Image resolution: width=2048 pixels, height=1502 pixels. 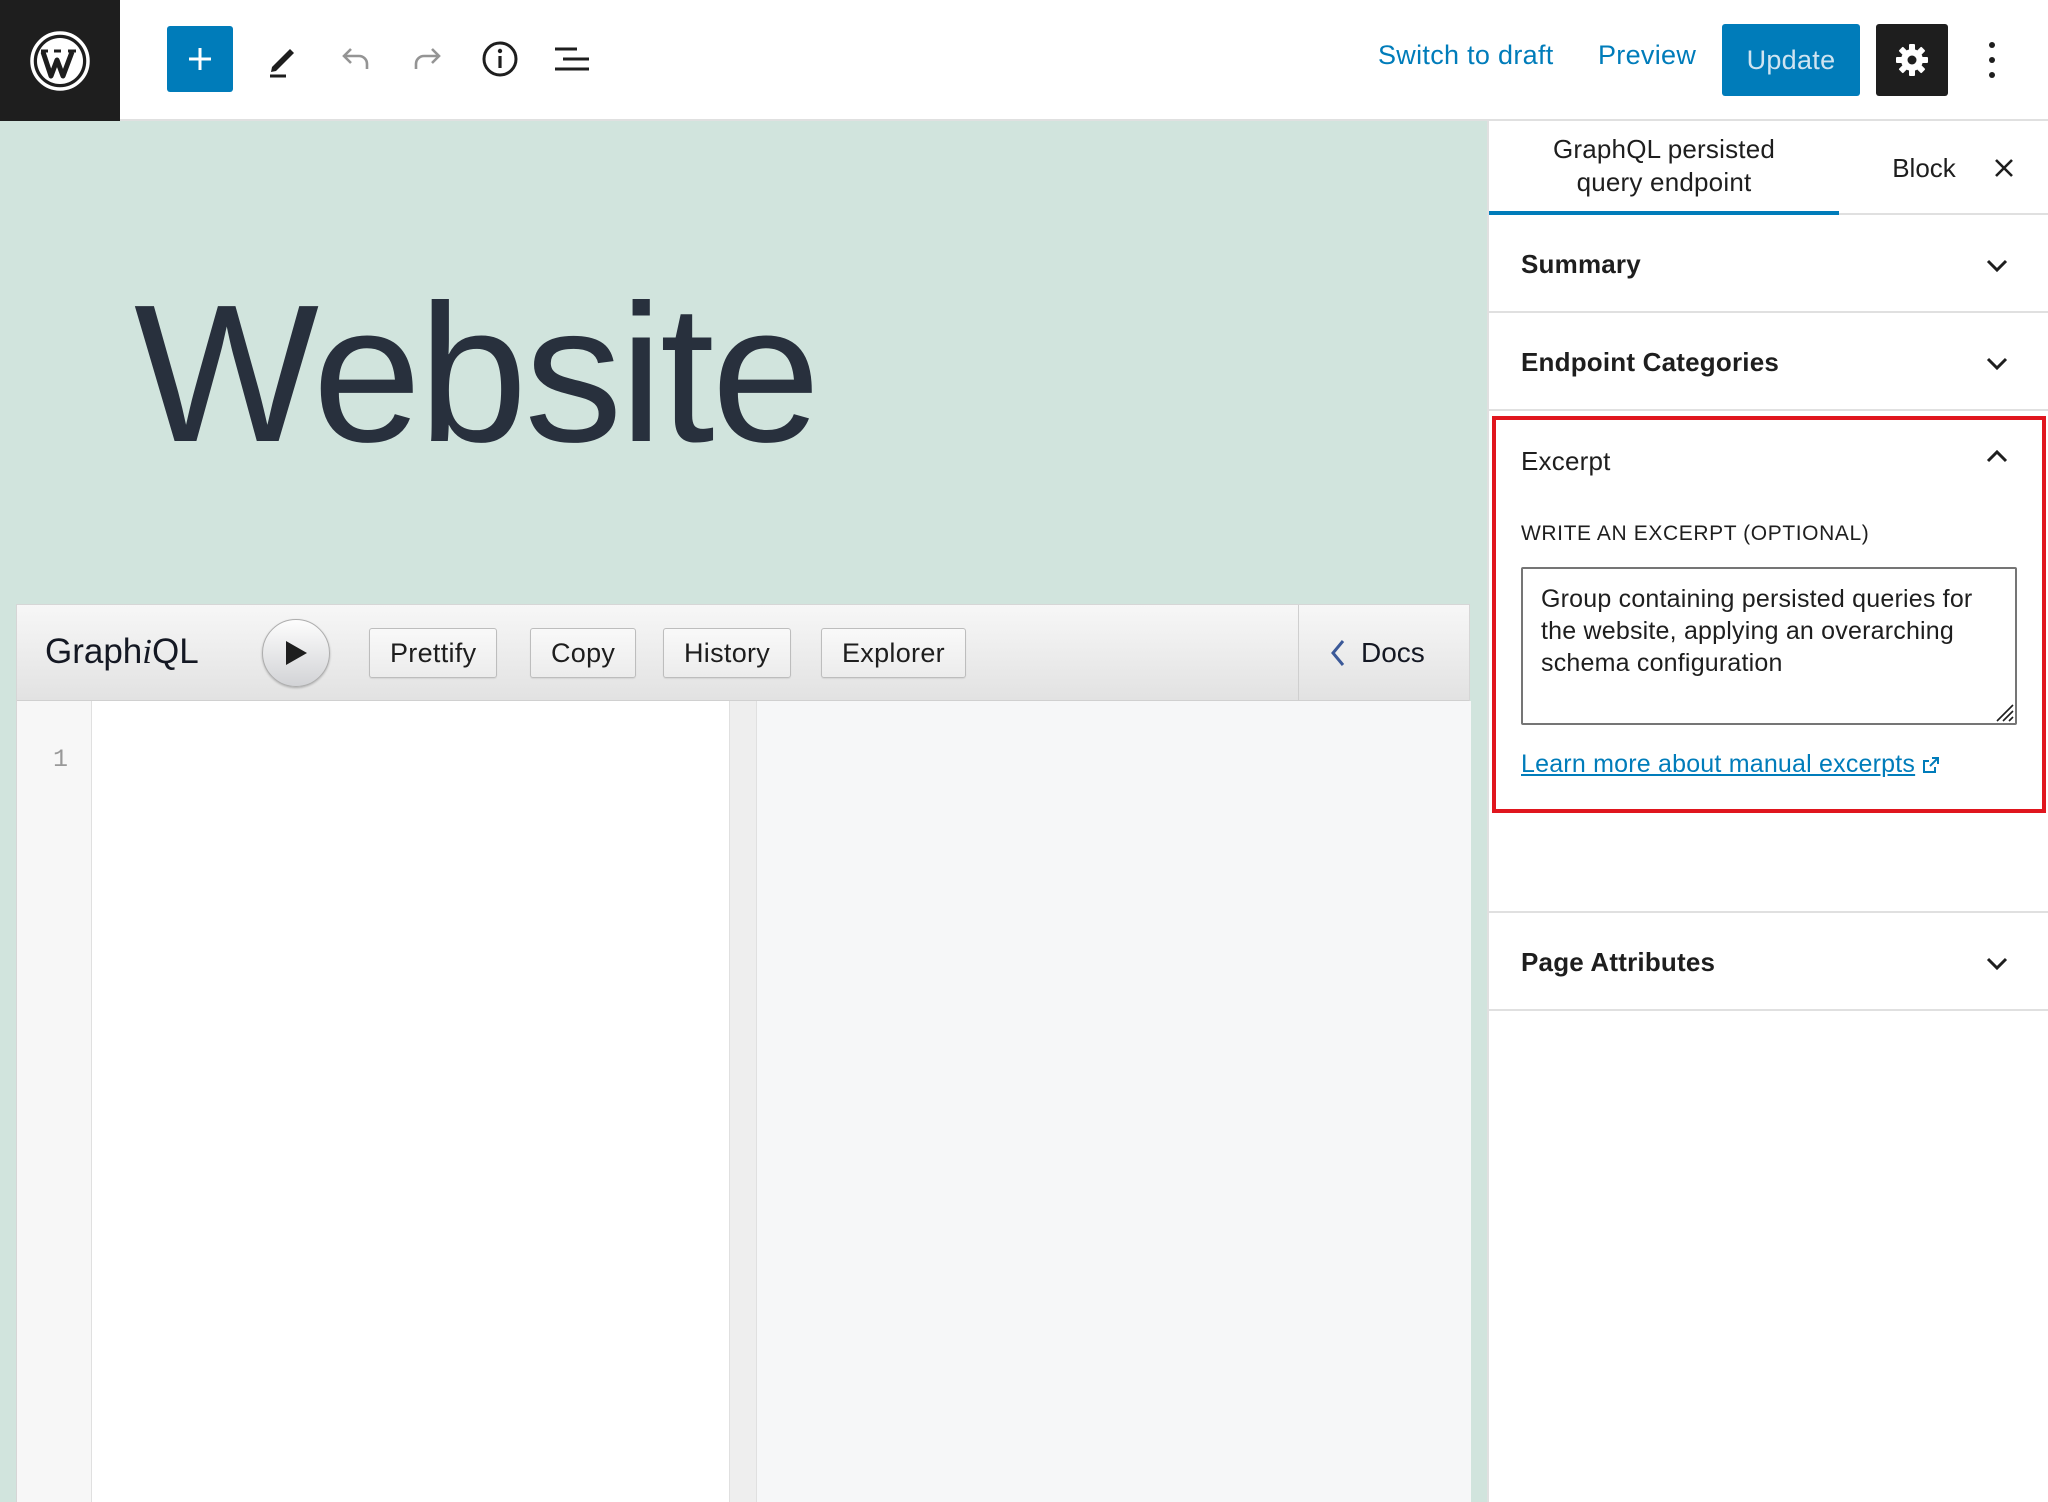 What do you see at coordinates (54, 1101) in the screenshot?
I see `line-number-gutter: 1` at bounding box center [54, 1101].